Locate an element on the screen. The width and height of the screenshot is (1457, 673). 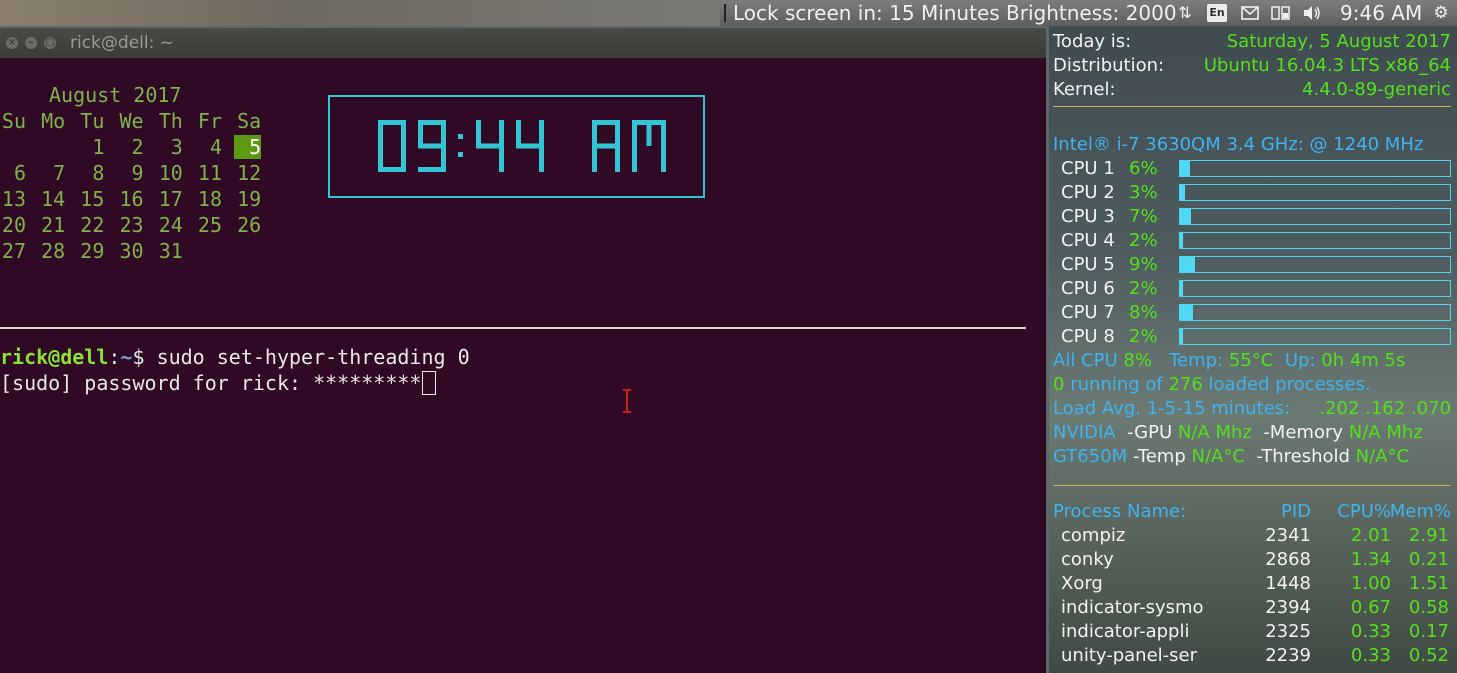
calendar-week: 1 2 3 45 is located at coordinates (135, 148).